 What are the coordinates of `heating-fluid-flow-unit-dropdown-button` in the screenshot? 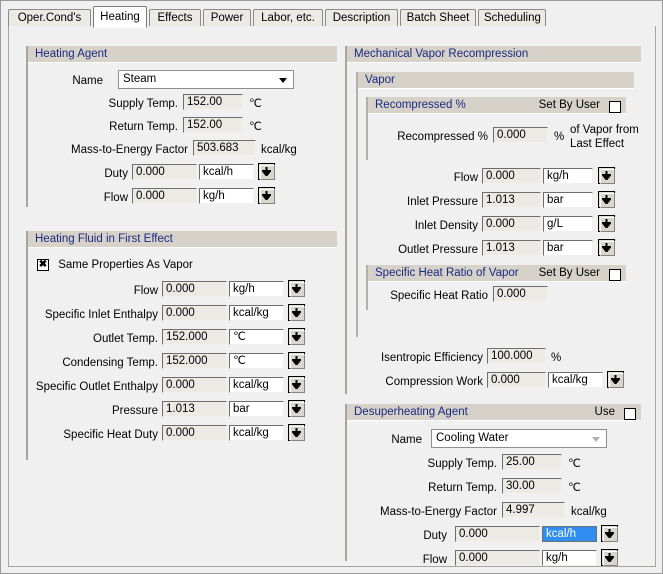 It's located at (296, 288).